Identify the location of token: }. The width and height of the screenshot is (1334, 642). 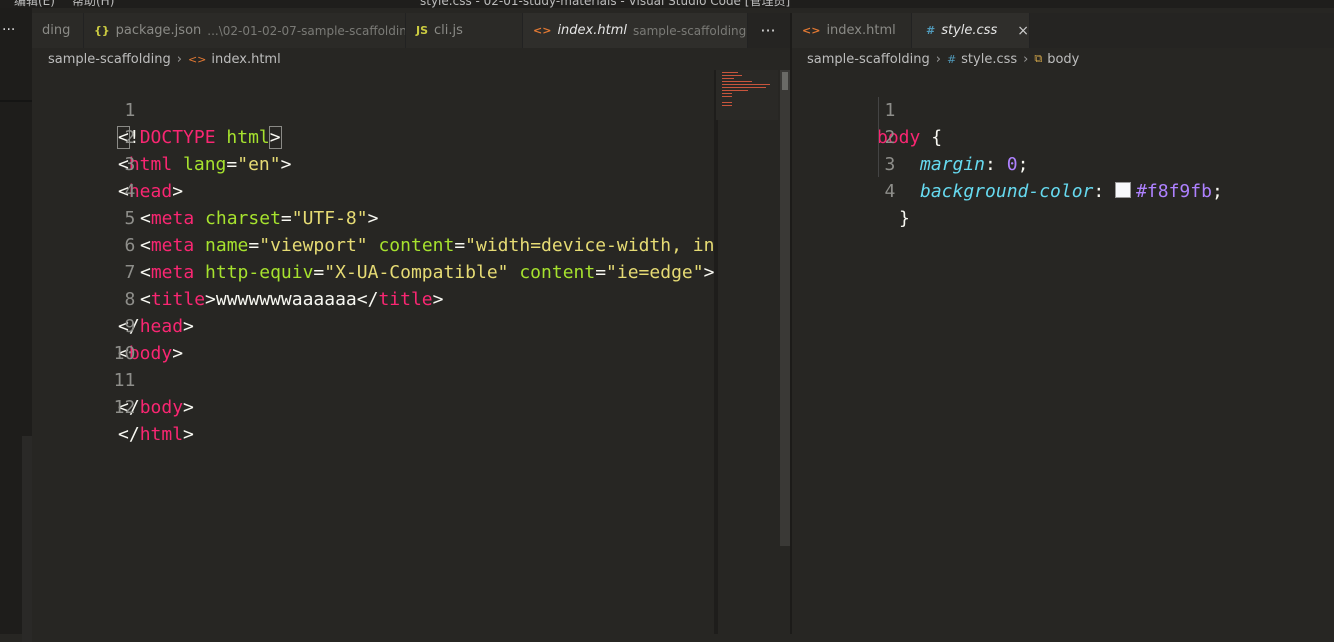
(904, 218).